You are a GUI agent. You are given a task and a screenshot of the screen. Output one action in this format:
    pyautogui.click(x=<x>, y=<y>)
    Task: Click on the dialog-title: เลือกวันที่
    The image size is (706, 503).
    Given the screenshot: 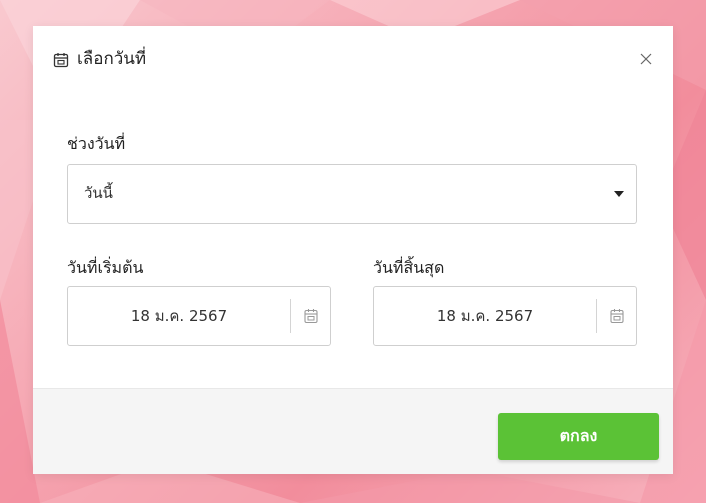 What is the action you would take?
    pyautogui.click(x=112, y=59)
    